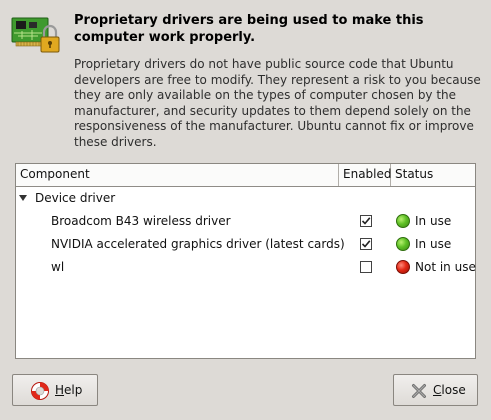 The height and width of the screenshot is (420, 491). I want to click on column-header-component: Component, so click(177, 175).